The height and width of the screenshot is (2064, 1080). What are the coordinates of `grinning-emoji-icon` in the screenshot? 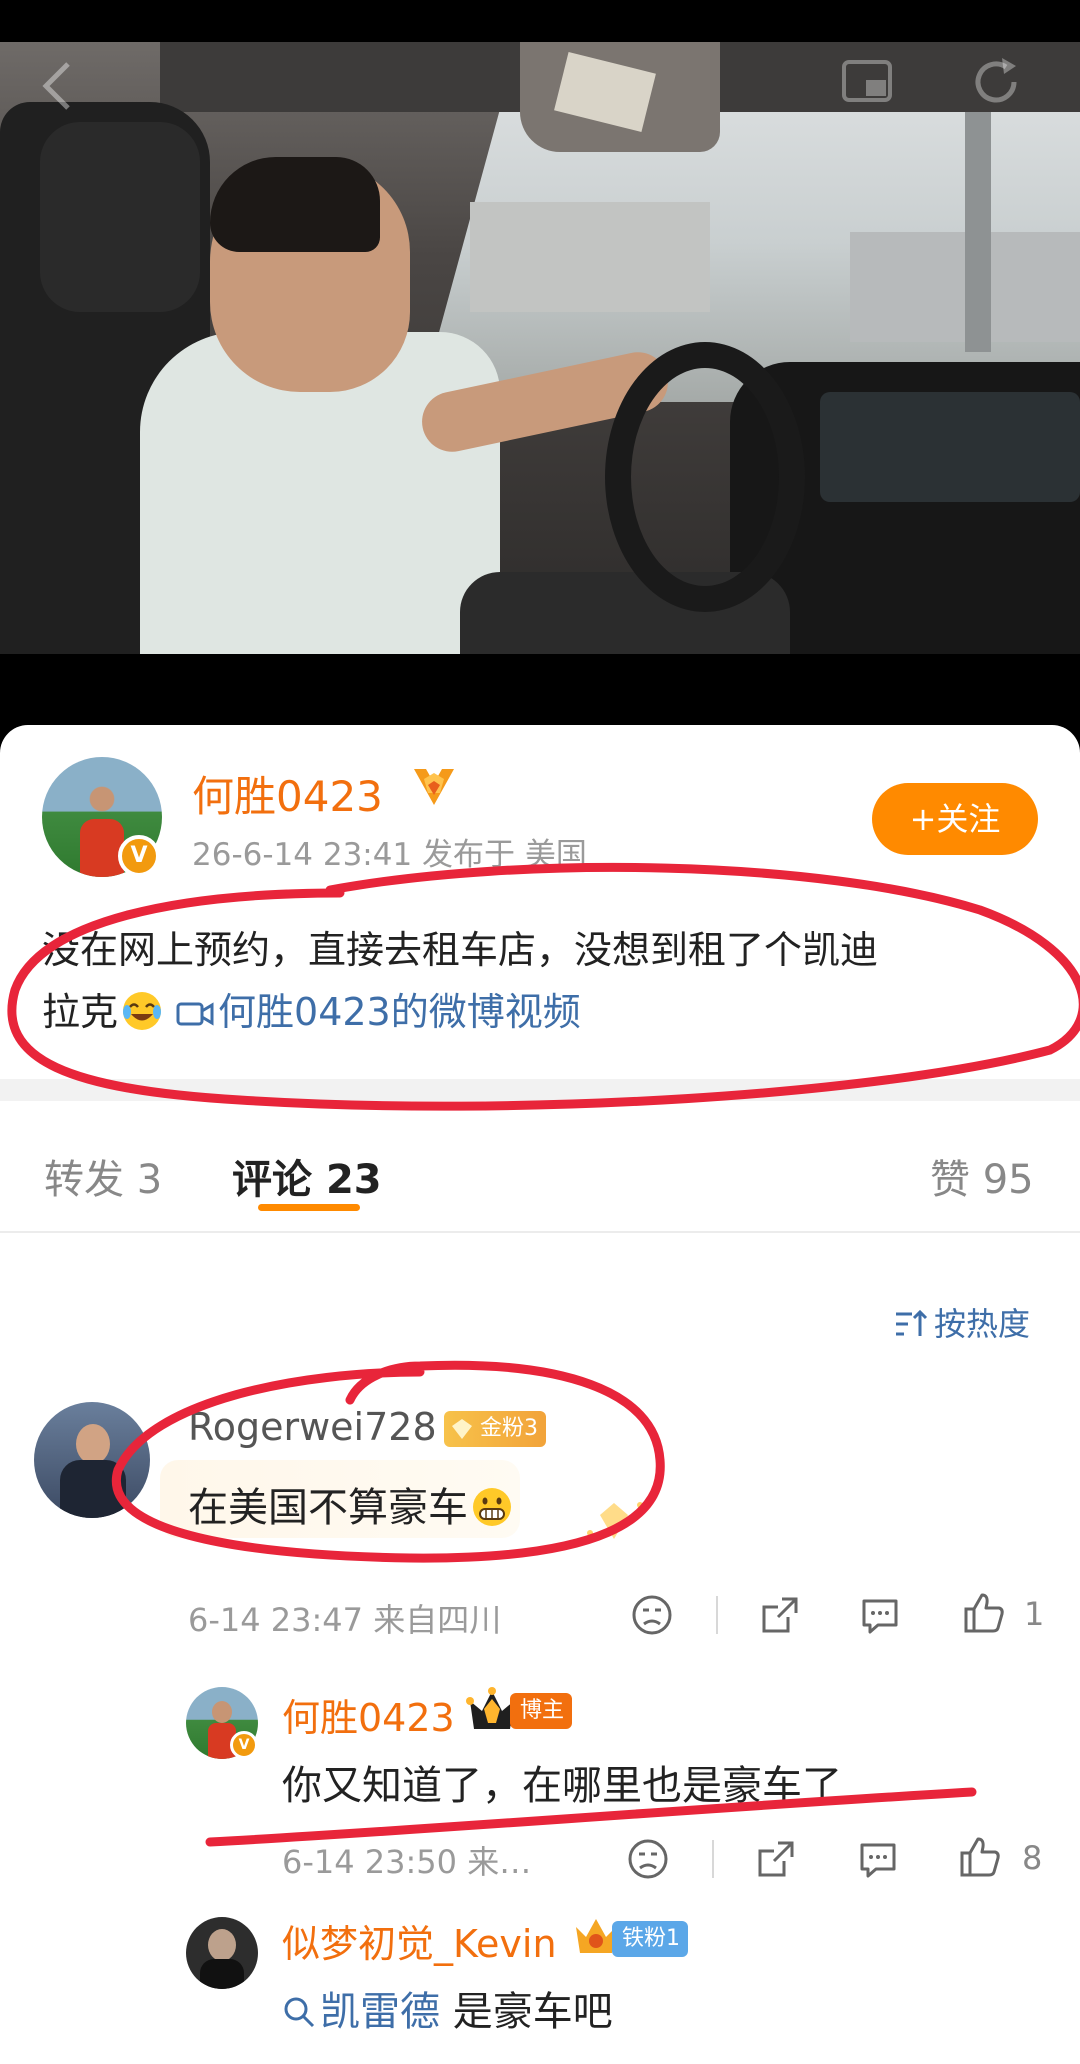 It's located at (492, 1507).